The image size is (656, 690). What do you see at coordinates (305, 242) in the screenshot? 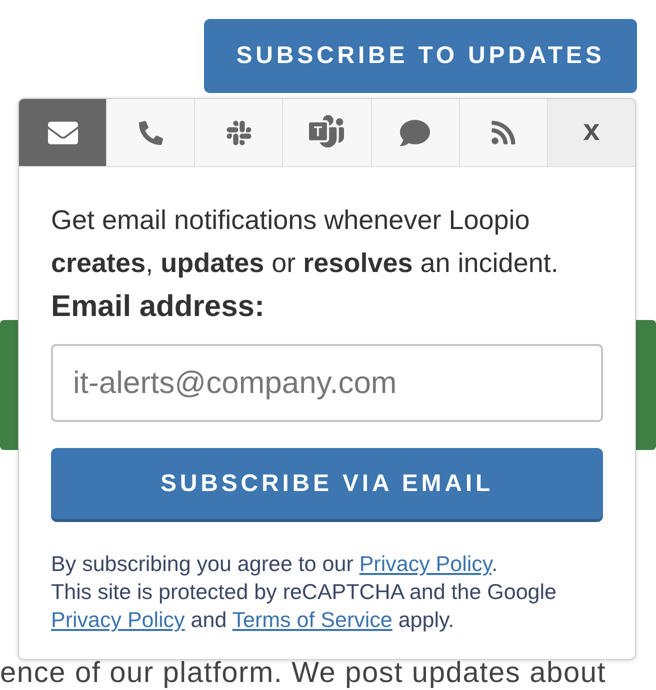
I see `intro-text: Get email notifications whenever Loopio creates, updates or resolves an incident.` at bounding box center [305, 242].